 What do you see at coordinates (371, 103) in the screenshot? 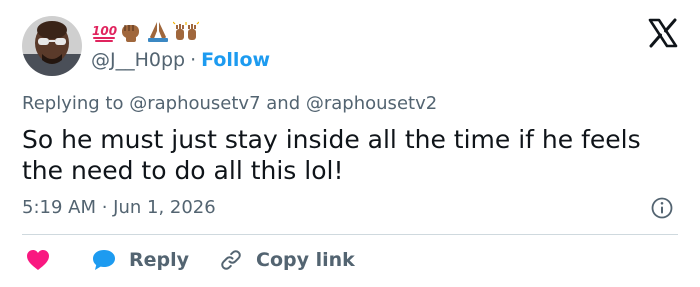
I see `mention-link: @raphousetv2` at bounding box center [371, 103].